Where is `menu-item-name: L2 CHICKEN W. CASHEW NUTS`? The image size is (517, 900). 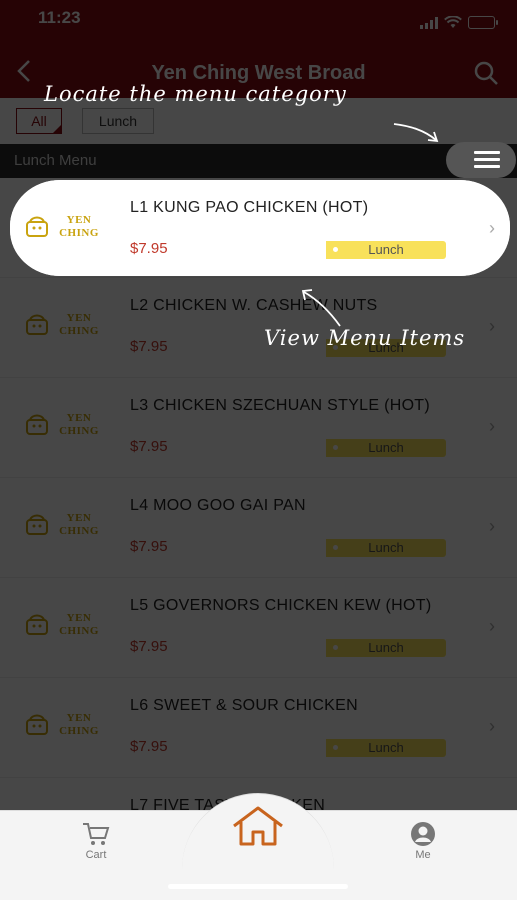 menu-item-name: L2 CHICKEN W. CASHEW NUTS is located at coordinates (254, 305).